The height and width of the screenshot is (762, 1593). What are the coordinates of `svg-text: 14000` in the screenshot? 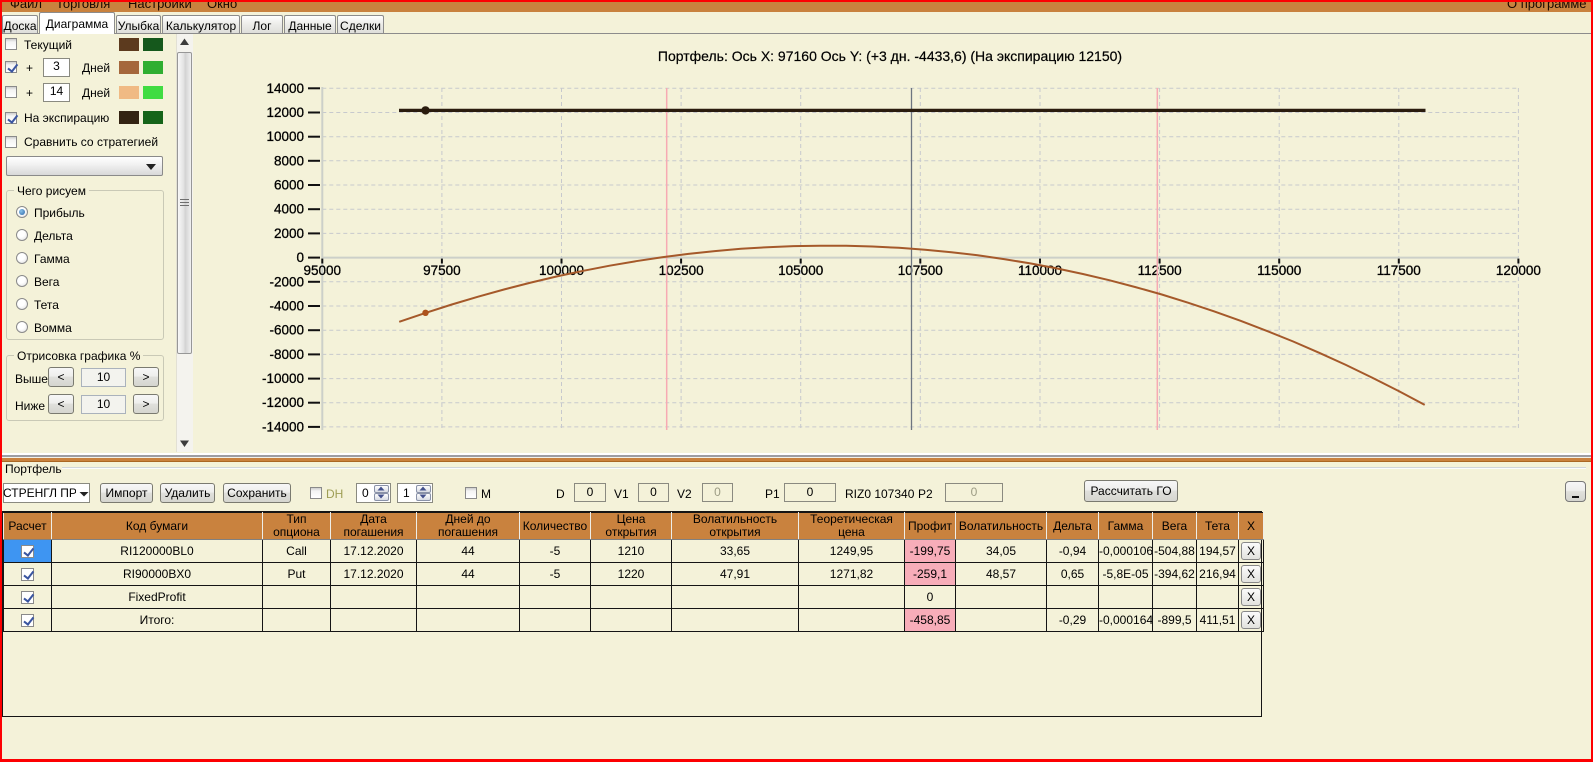 It's located at (285, 88).